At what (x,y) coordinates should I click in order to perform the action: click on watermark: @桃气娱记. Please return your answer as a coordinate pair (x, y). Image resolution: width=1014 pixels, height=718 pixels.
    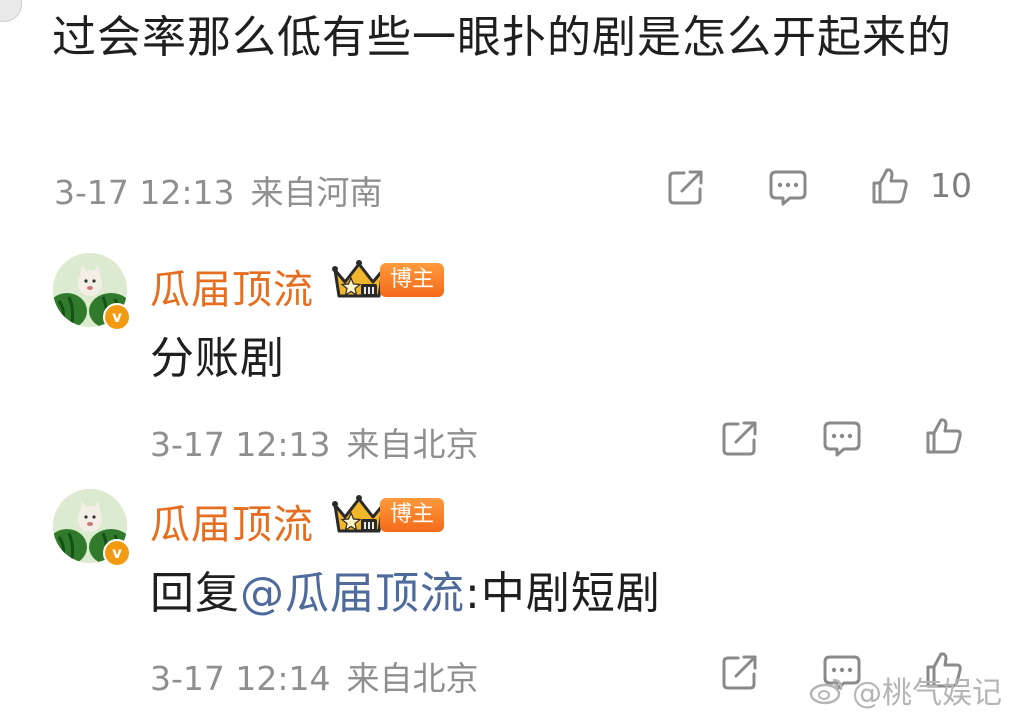
    Looking at the image, I should click on (905, 690).